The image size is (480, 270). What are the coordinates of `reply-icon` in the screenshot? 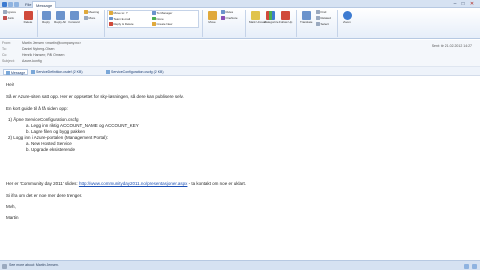 It's located at (46, 15).